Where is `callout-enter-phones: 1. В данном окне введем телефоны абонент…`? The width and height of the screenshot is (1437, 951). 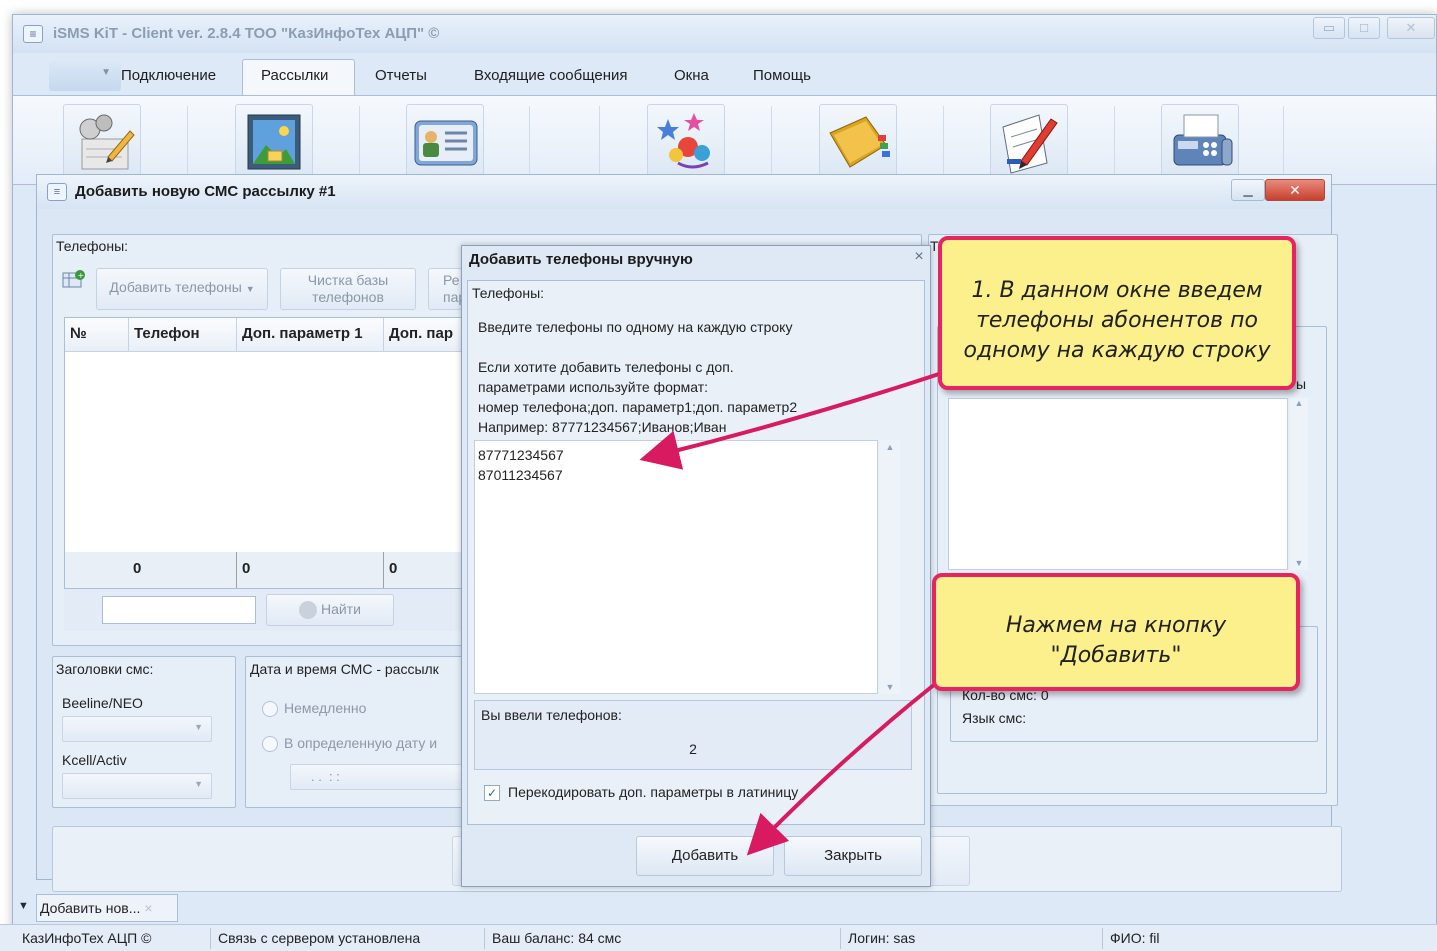 callout-enter-phones: 1. В данном окне введем телефоны абонент… is located at coordinates (1117, 313).